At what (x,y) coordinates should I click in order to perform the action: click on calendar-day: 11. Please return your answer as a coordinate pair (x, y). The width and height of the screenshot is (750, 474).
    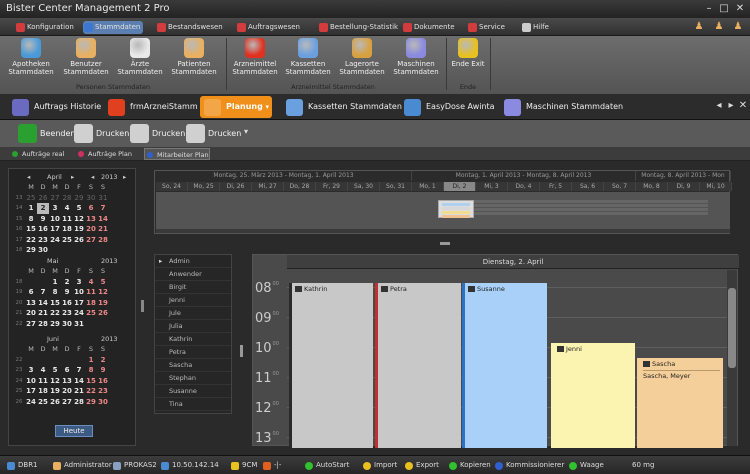
    Looking at the image, I should click on (91, 292).